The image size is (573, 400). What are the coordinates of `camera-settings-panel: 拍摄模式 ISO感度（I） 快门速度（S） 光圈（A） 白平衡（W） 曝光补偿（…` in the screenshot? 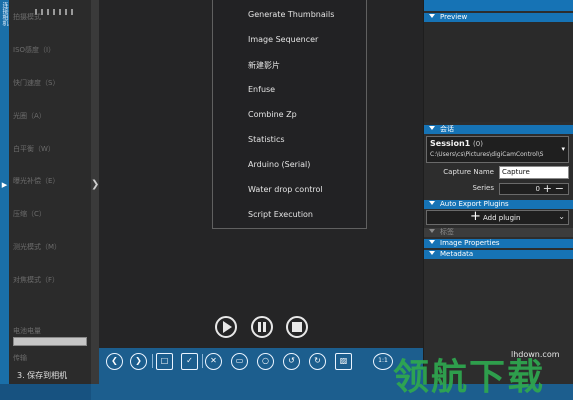 It's located at (50, 192).